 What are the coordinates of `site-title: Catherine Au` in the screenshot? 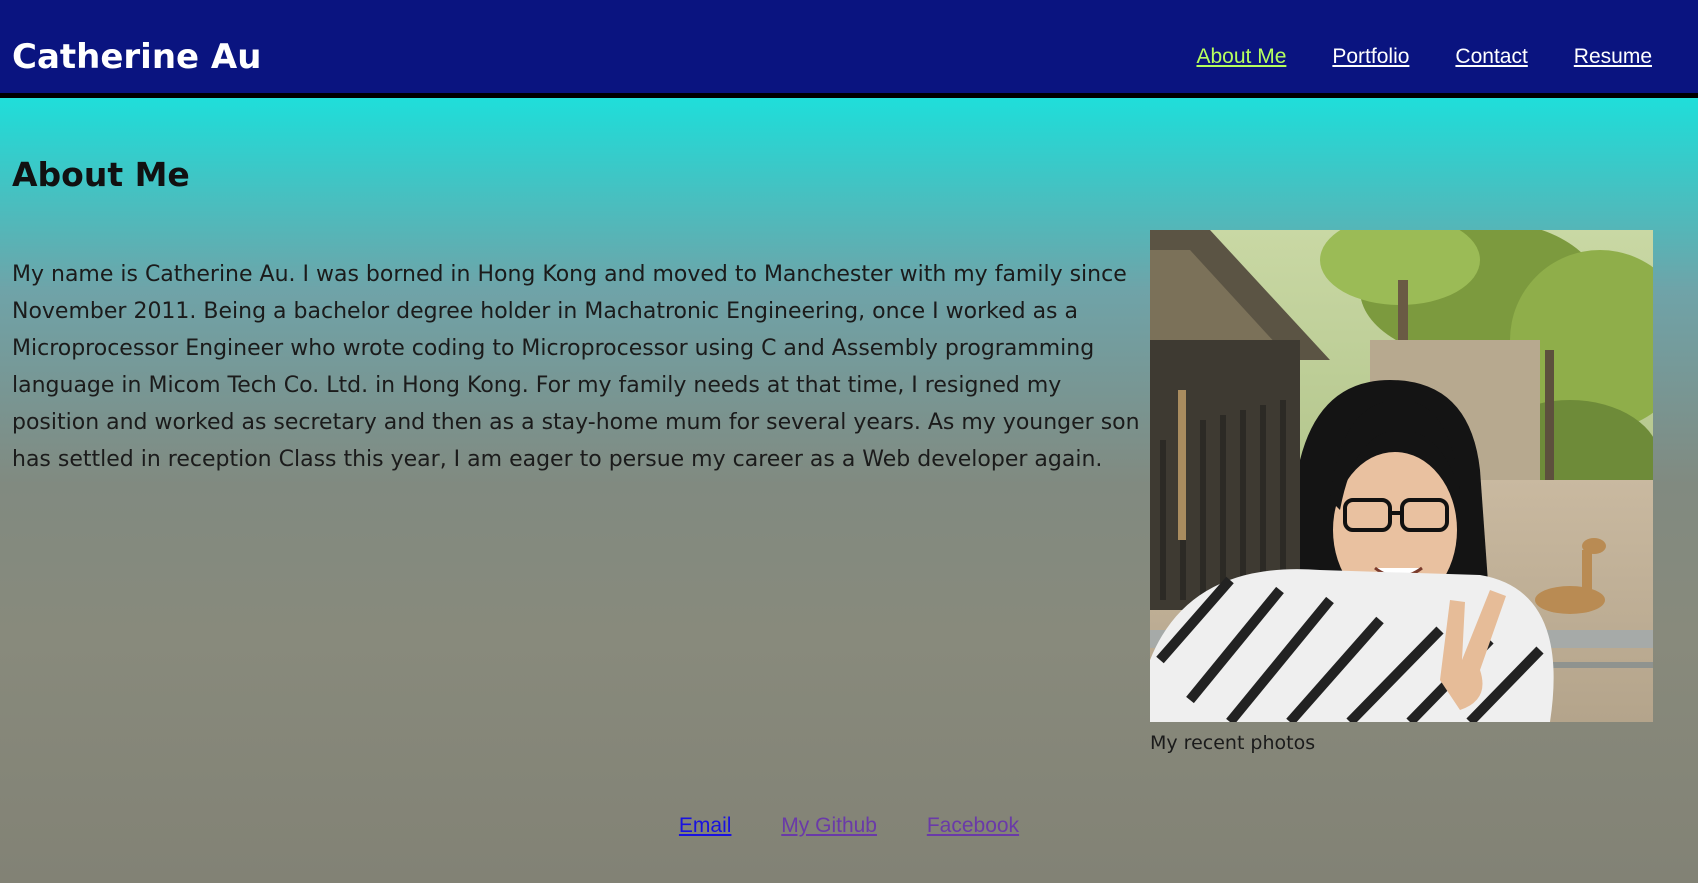 It's located at (137, 57).